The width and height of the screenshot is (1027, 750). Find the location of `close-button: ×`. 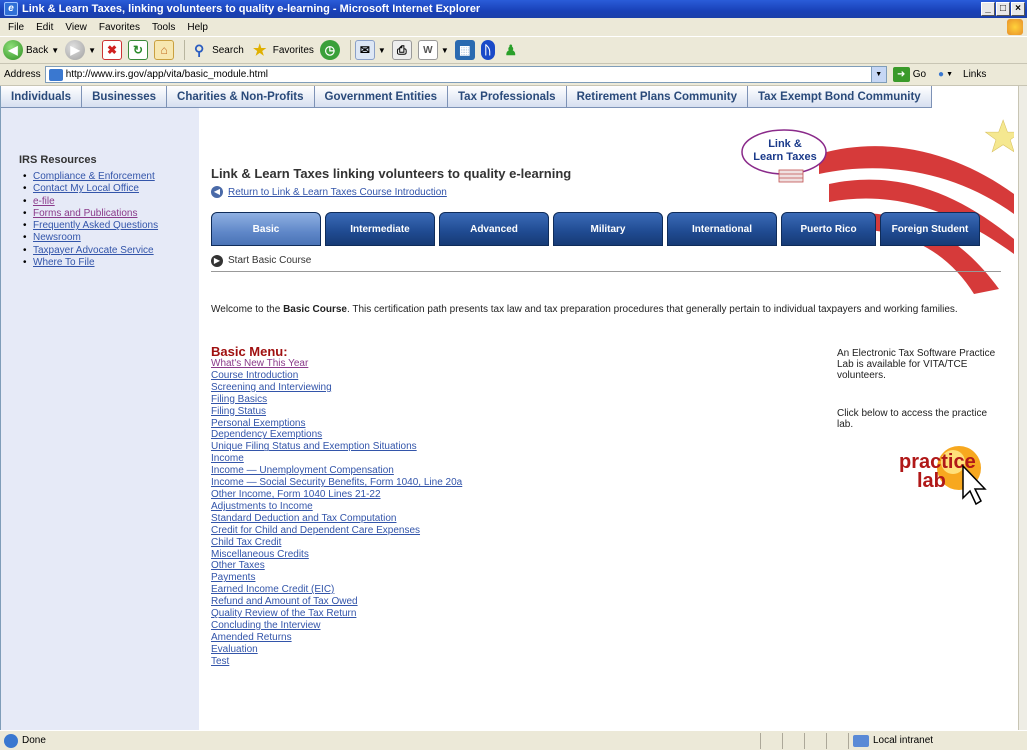

close-button: × is located at coordinates (1018, 9).